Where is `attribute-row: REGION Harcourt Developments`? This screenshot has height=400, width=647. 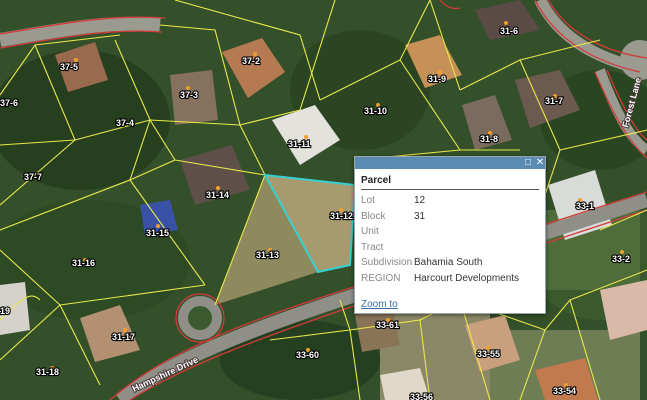
attribute-row: REGION Harcourt Developments is located at coordinates (440, 281).